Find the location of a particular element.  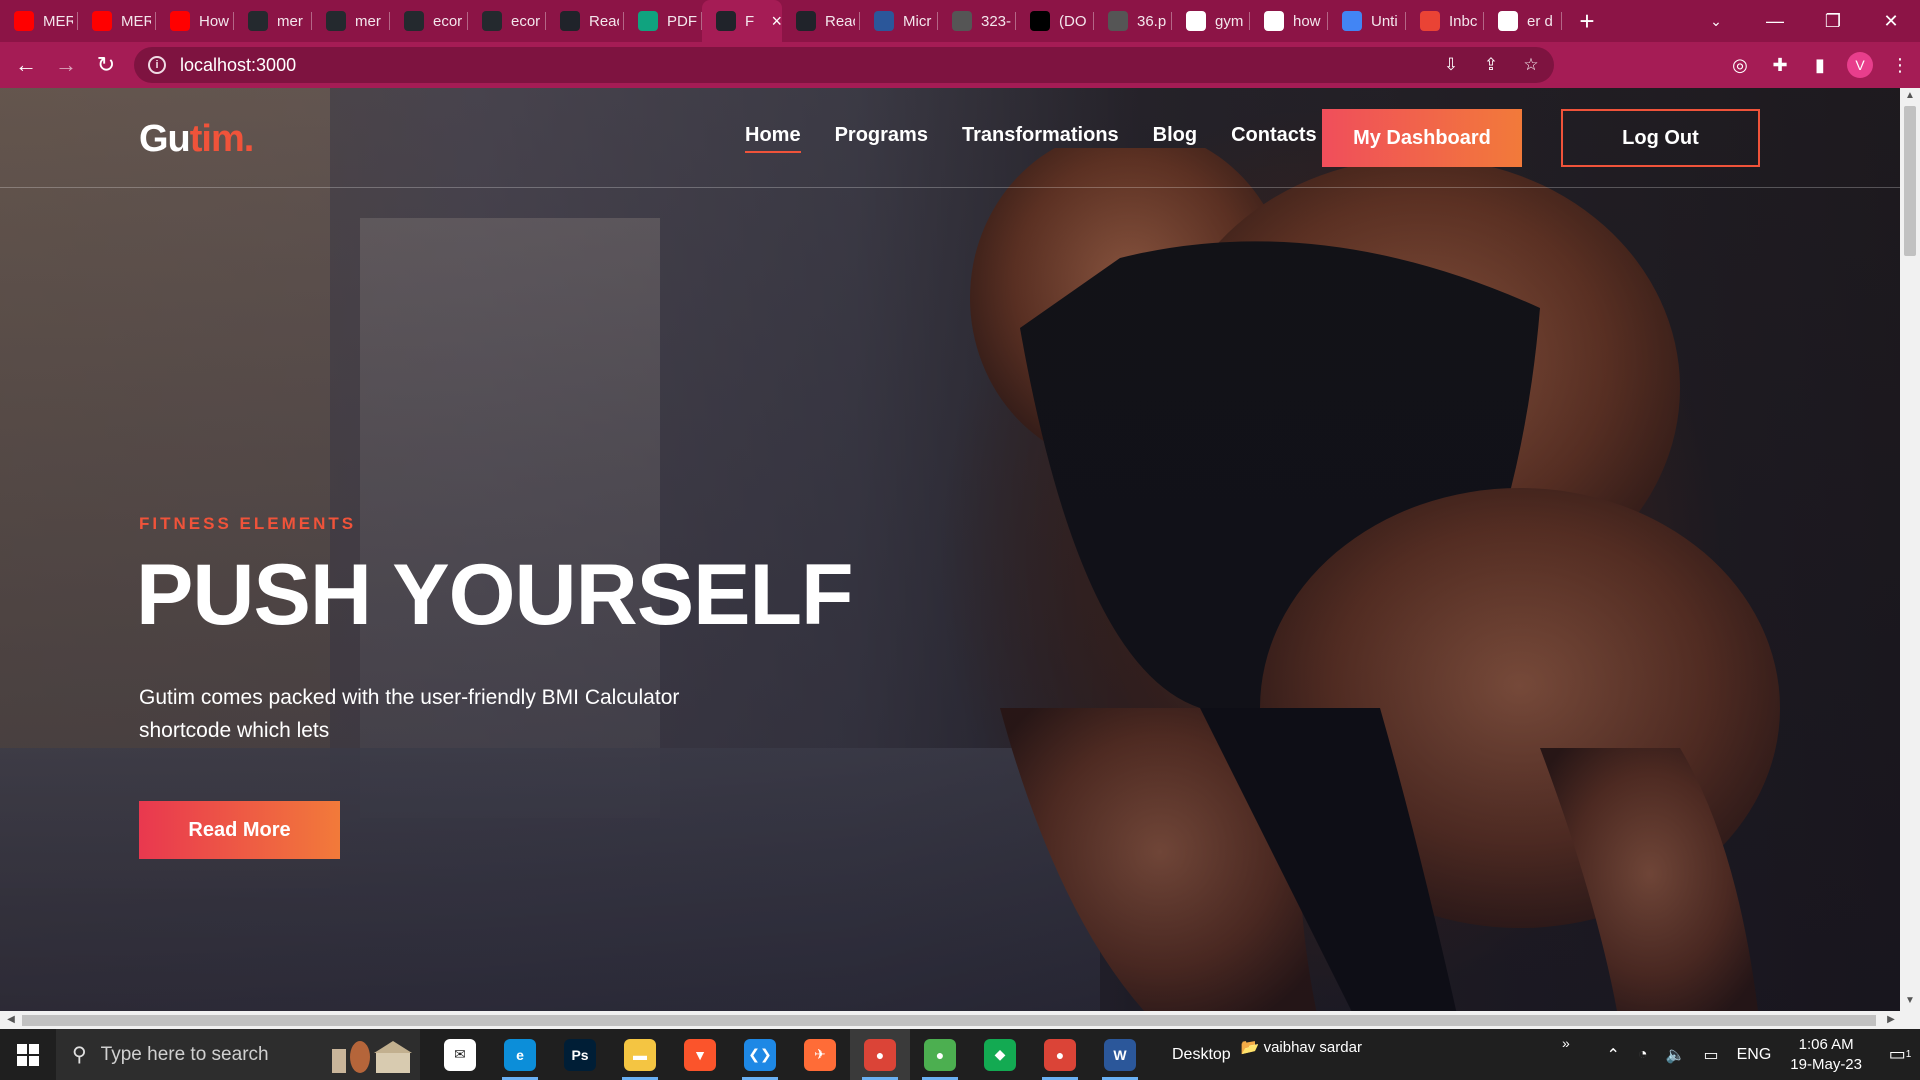

browser-tab: How is located at coordinates (195, 21).